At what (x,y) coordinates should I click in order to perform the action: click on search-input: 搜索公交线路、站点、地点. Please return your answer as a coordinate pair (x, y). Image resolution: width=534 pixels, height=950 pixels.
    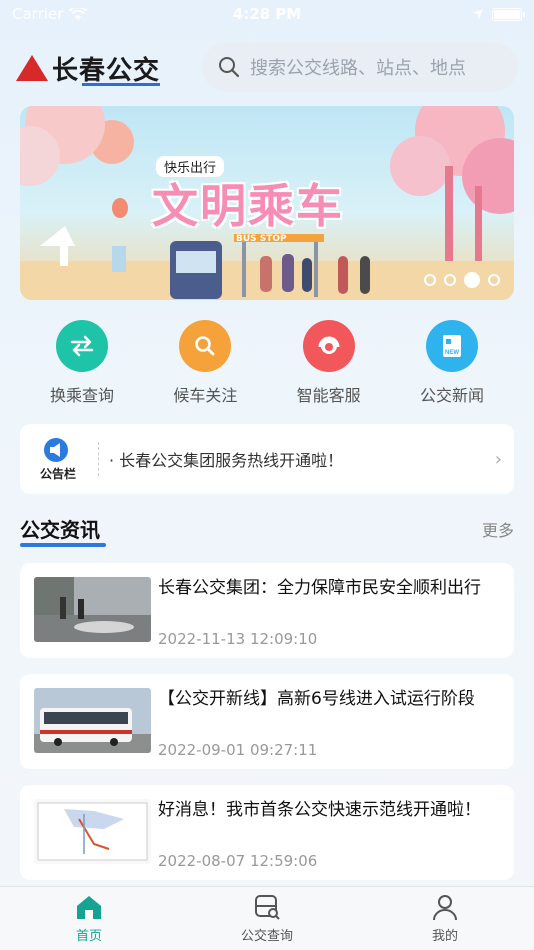
    Looking at the image, I should click on (360, 67).